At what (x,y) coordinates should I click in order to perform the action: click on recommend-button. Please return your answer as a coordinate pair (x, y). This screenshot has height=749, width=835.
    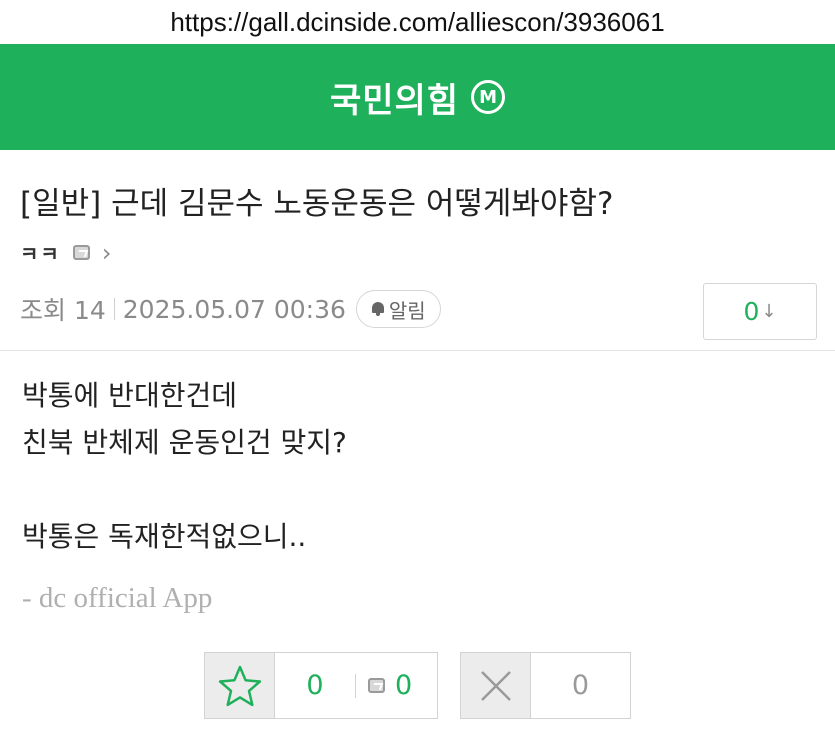
    Looking at the image, I should click on (240, 685).